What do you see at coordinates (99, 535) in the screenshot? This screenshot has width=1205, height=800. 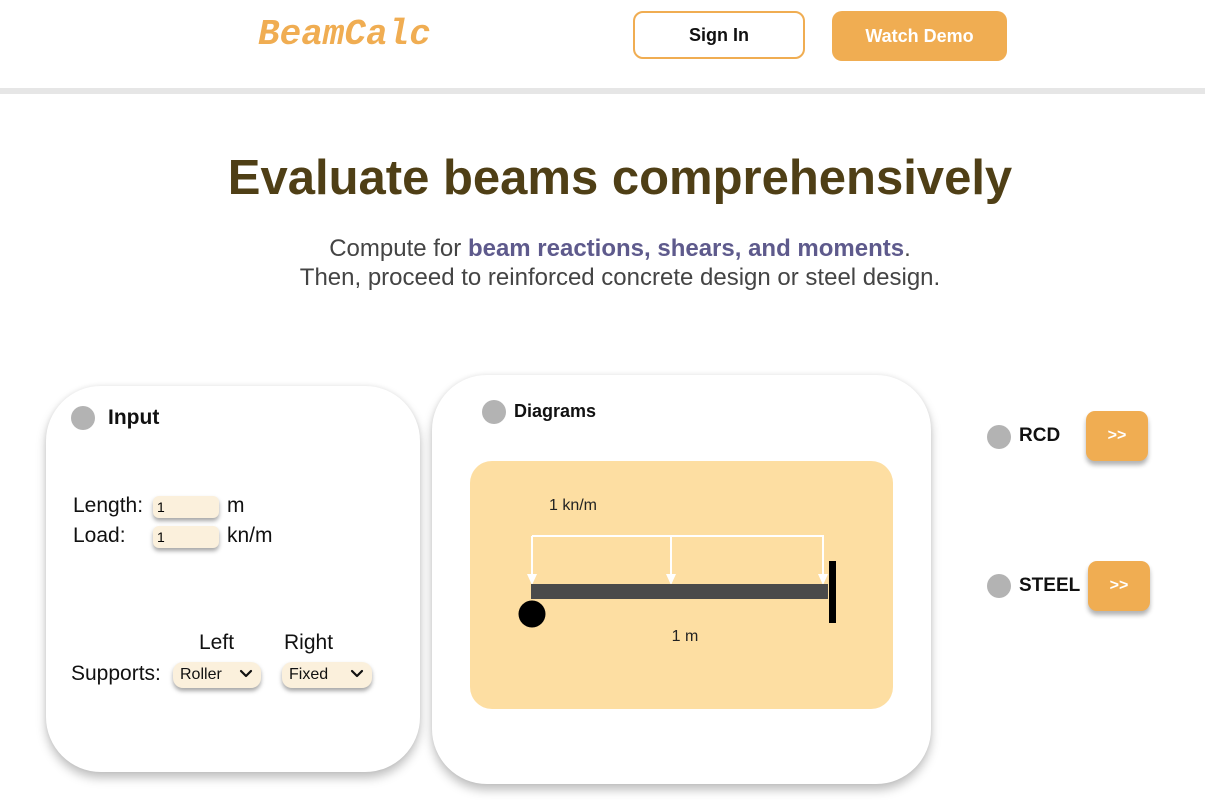 I see `load-label: Load:` at bounding box center [99, 535].